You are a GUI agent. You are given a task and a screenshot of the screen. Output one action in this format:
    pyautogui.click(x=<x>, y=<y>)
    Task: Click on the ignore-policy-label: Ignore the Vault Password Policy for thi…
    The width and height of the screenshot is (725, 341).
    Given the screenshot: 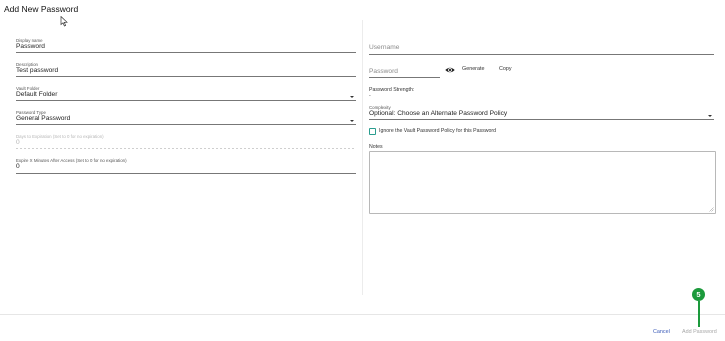 What is the action you would take?
    pyautogui.click(x=437, y=131)
    